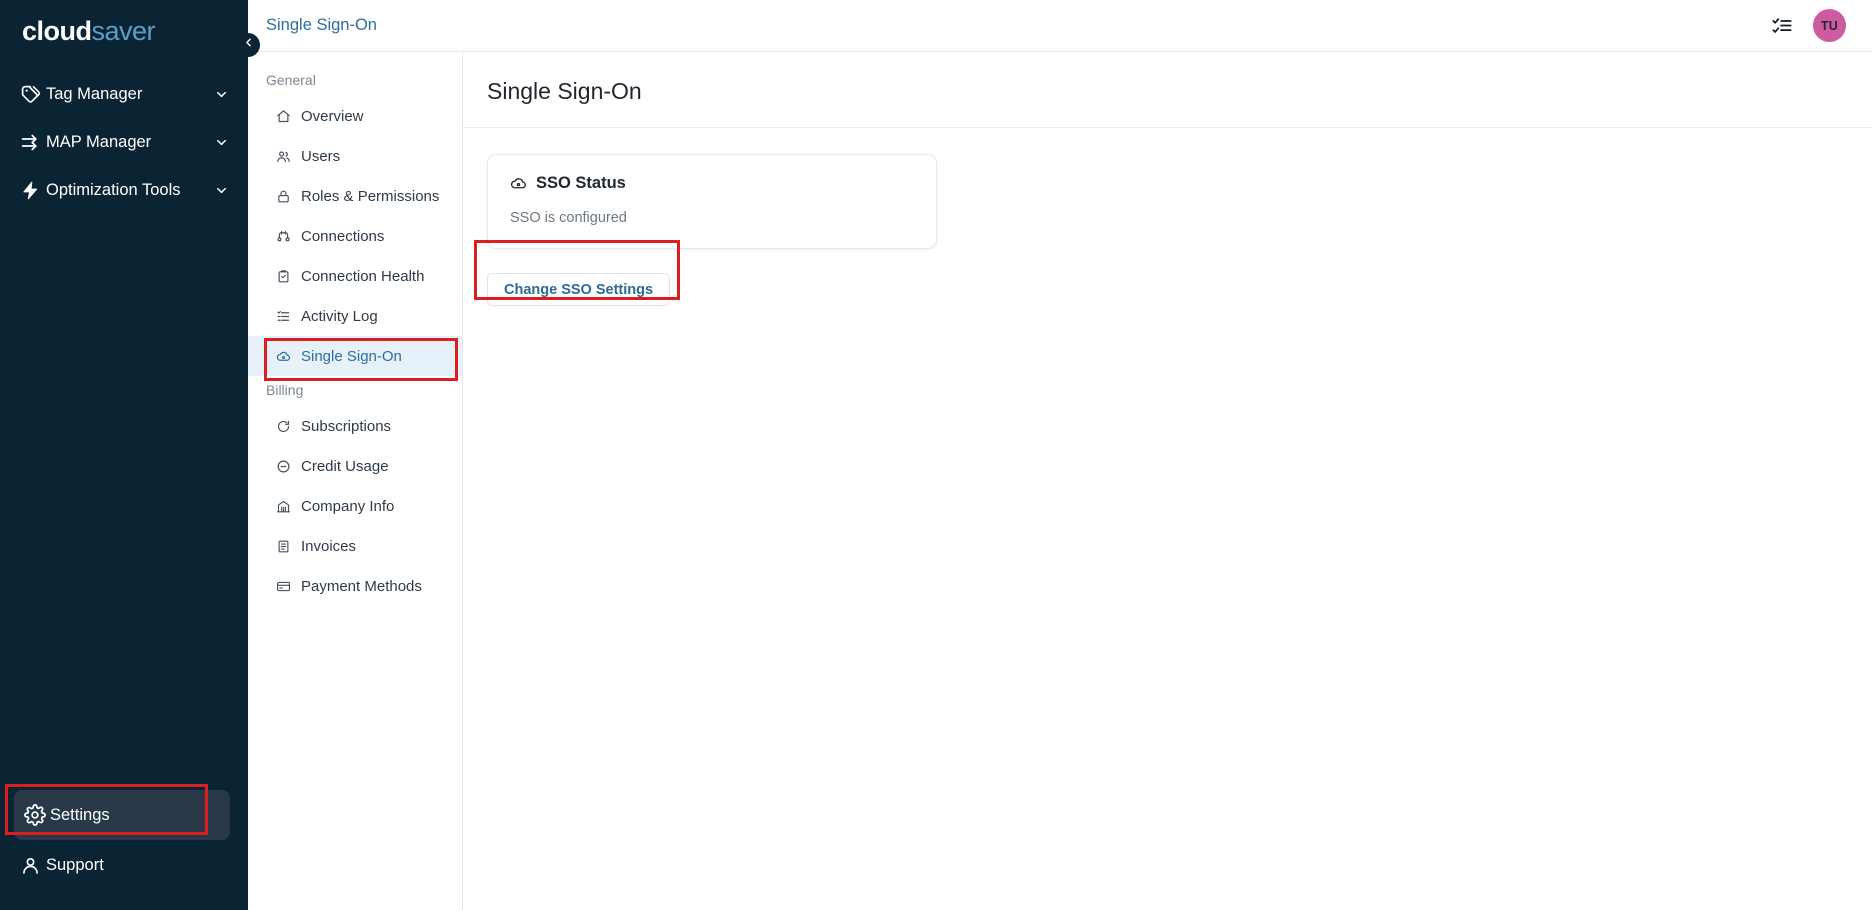  What do you see at coordinates (339, 316) in the screenshot?
I see `sidebar-item-label: Activity Log` at bounding box center [339, 316].